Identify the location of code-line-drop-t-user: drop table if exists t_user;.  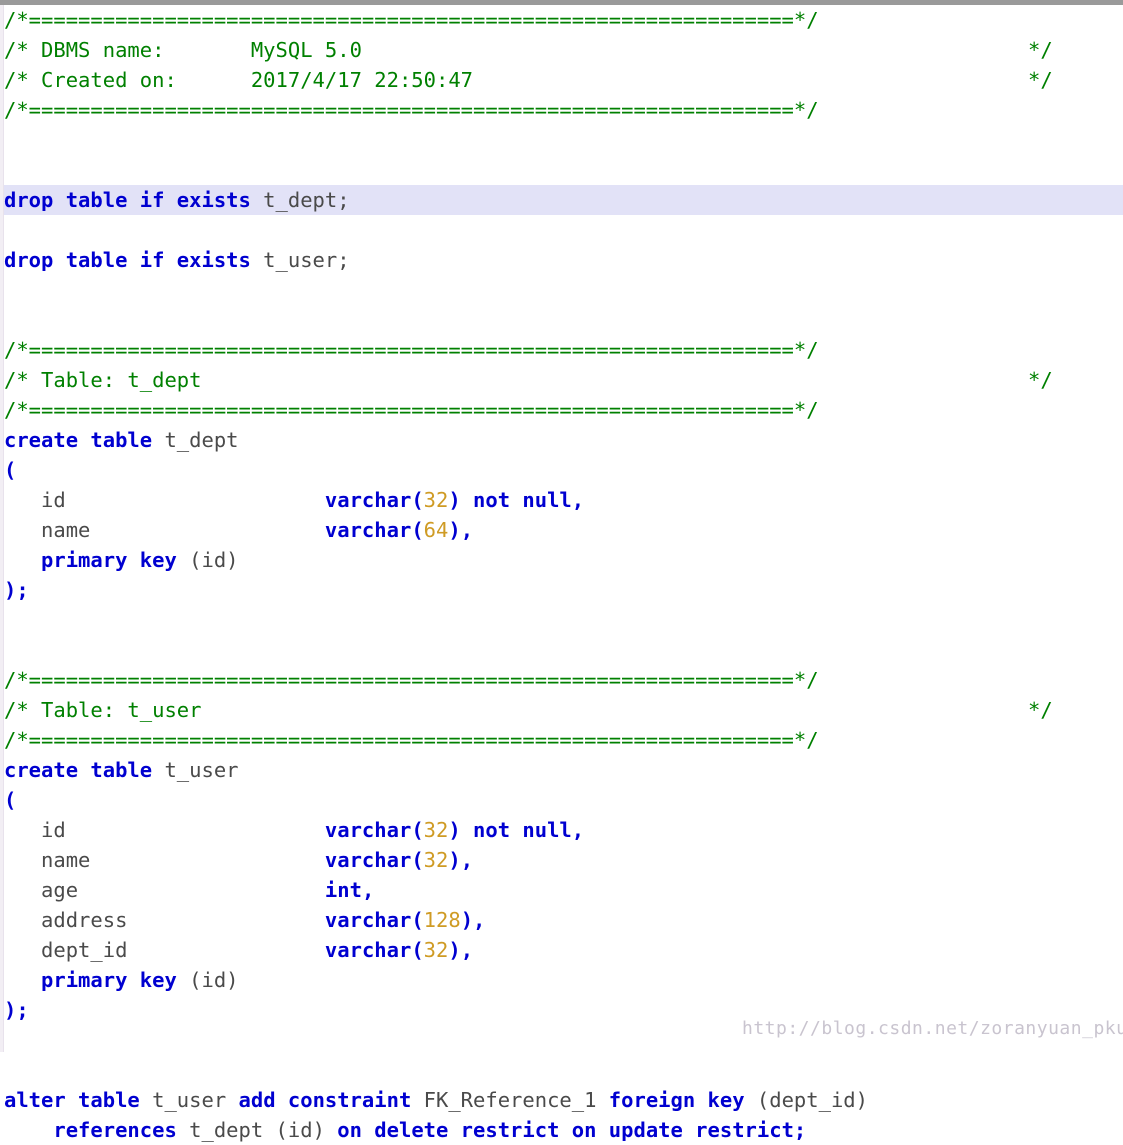
(561, 260).